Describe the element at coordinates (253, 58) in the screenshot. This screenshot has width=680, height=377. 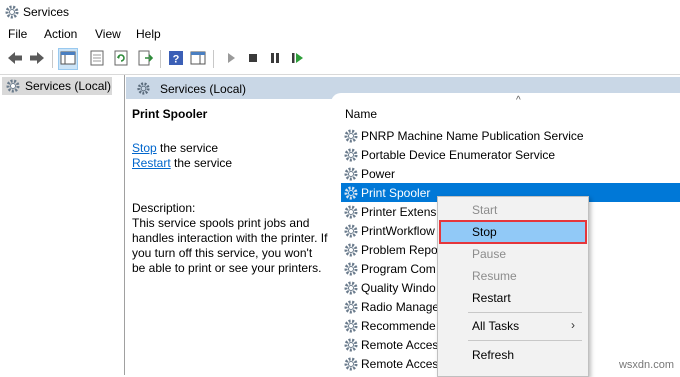
I see `stop-service-icon` at that location.